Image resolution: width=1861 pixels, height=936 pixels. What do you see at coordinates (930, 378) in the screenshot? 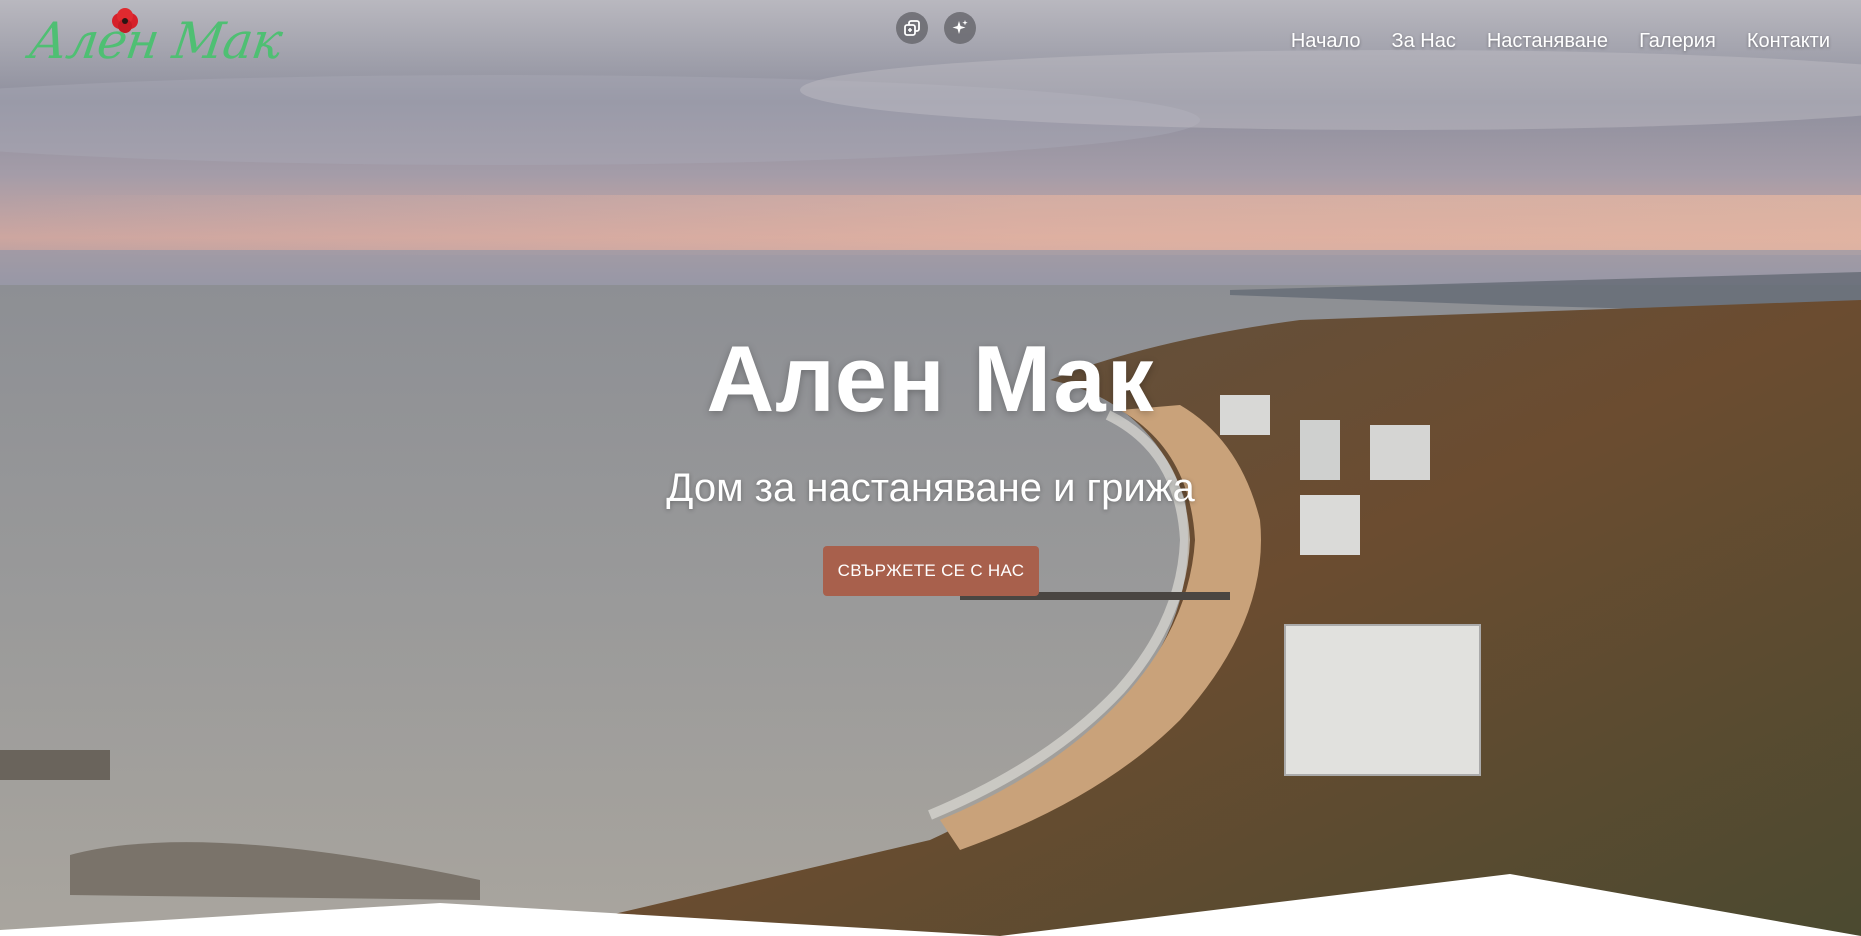
I see `hero-title: Ален Мак` at bounding box center [930, 378].